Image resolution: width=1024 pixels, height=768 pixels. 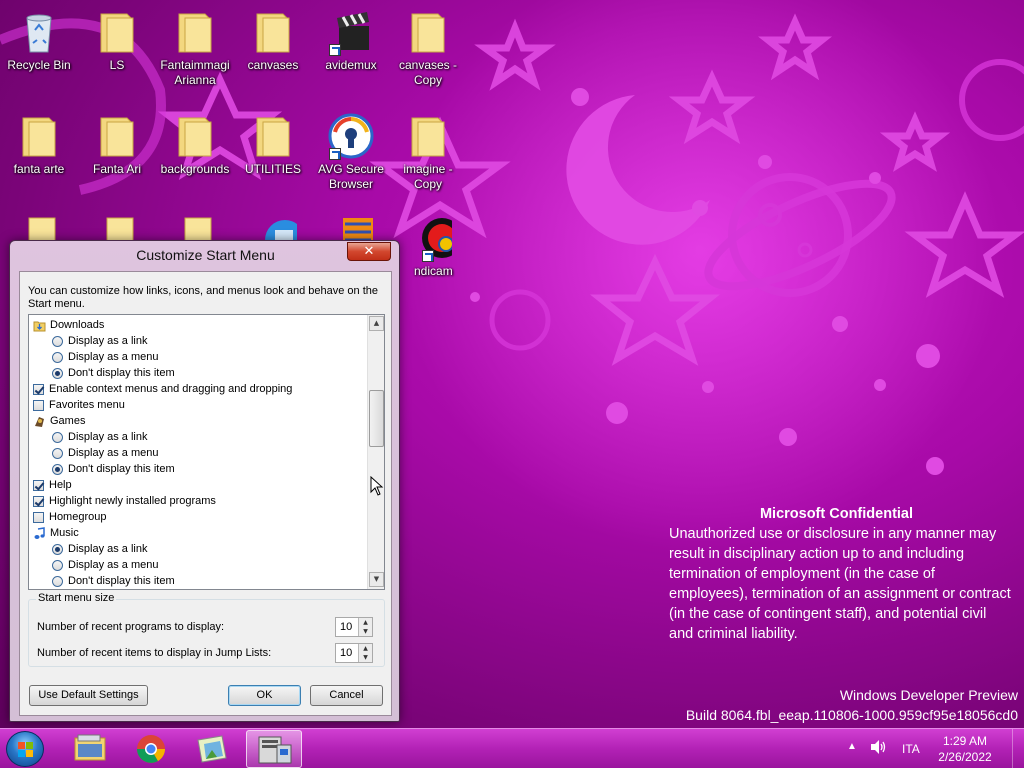 What do you see at coordinates (69, 517) in the screenshot?
I see `list-item: Homegroup` at bounding box center [69, 517].